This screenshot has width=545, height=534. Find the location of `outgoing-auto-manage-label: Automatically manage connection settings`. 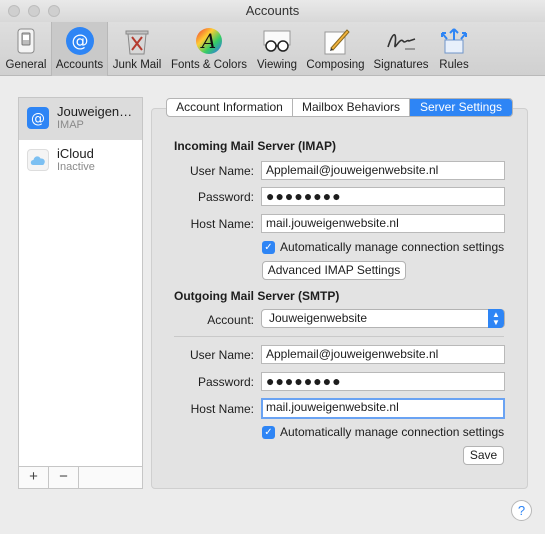

outgoing-auto-manage-label: Automatically manage connection settings is located at coordinates (392, 432).